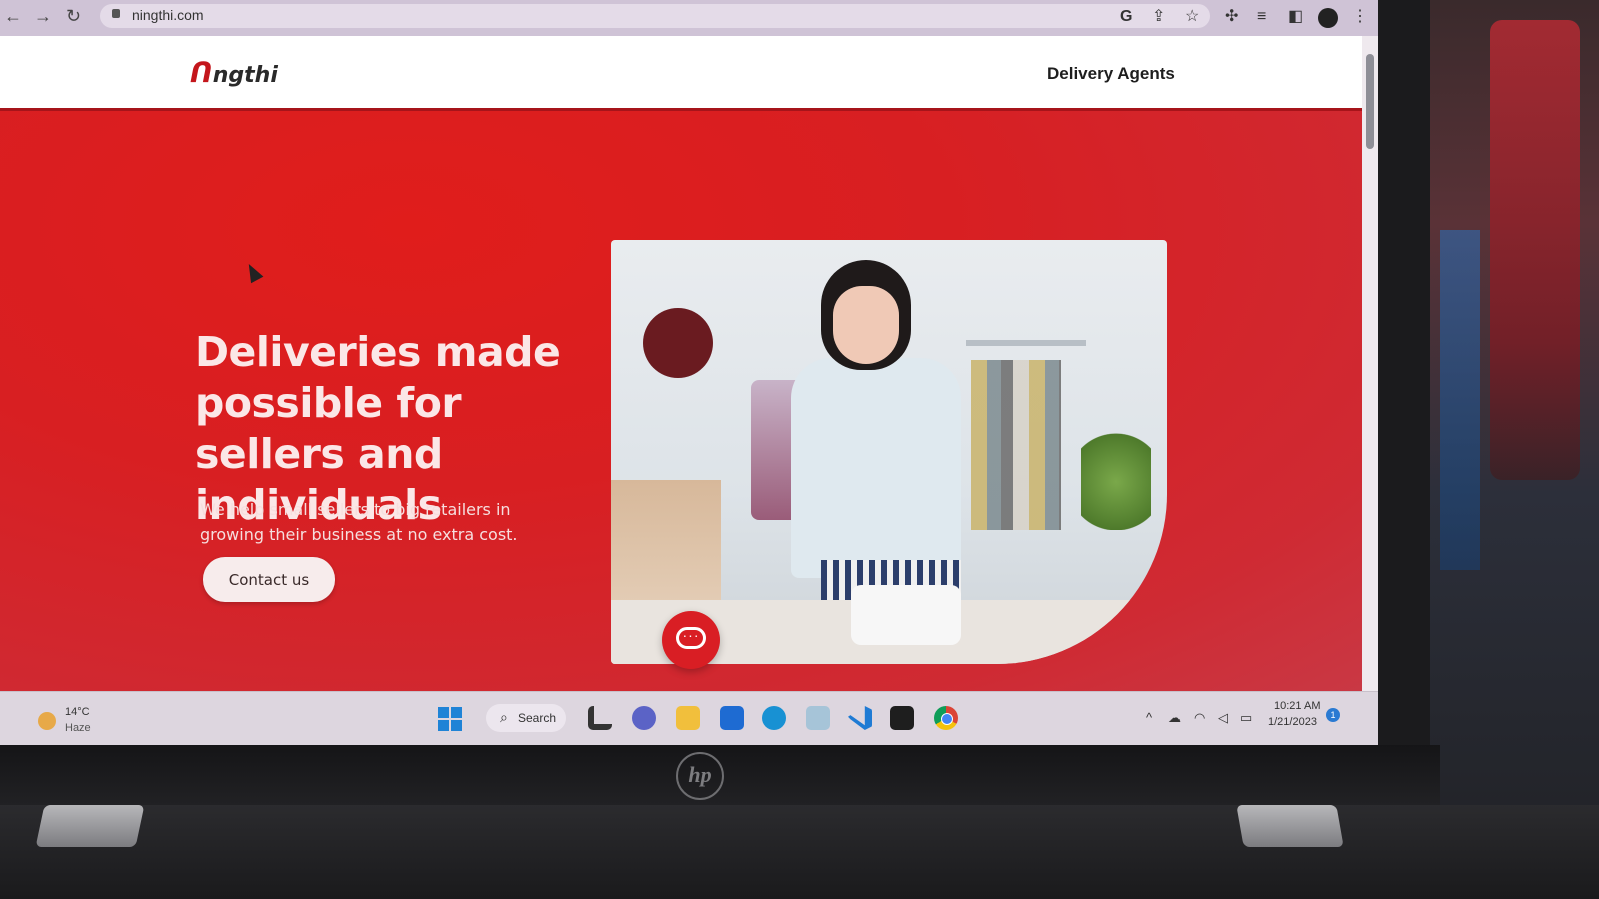 The height and width of the screenshot is (899, 1599). What do you see at coordinates (655, 16) in the screenshot?
I see `address-bar: ningthi.com` at bounding box center [655, 16].